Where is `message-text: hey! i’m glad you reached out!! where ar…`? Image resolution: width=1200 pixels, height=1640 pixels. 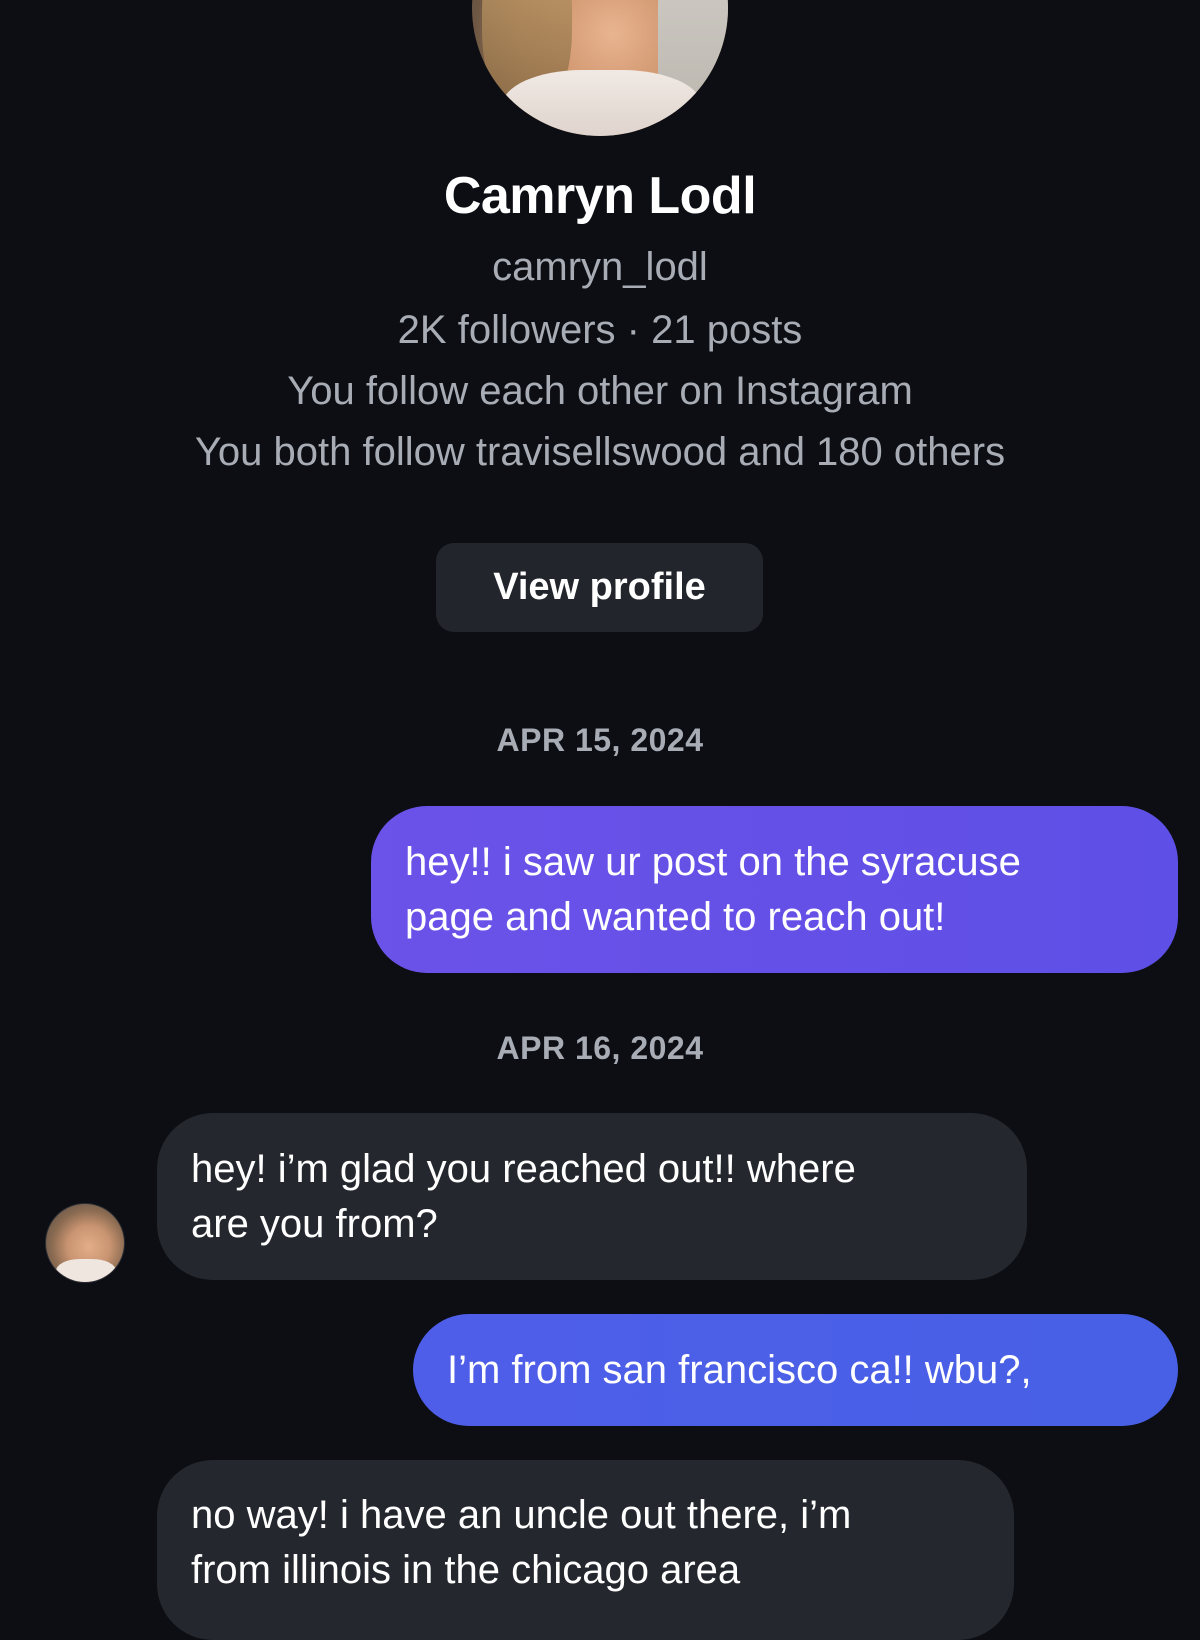
message-text: hey! i’m glad you reached out!! where ar… is located at coordinates (523, 1197).